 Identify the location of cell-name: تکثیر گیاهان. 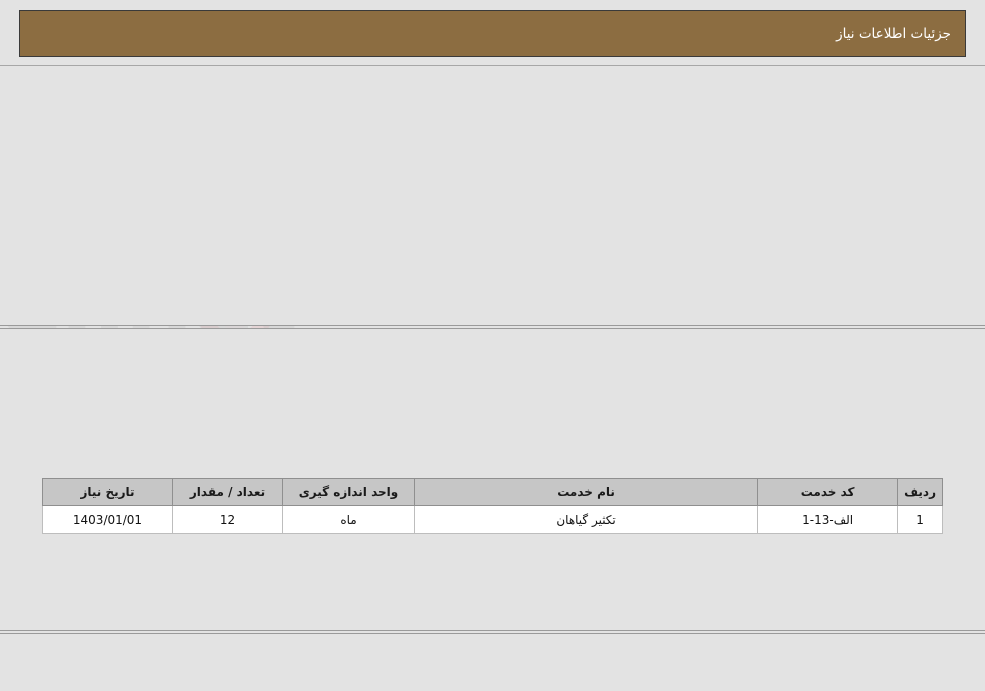
(586, 519).